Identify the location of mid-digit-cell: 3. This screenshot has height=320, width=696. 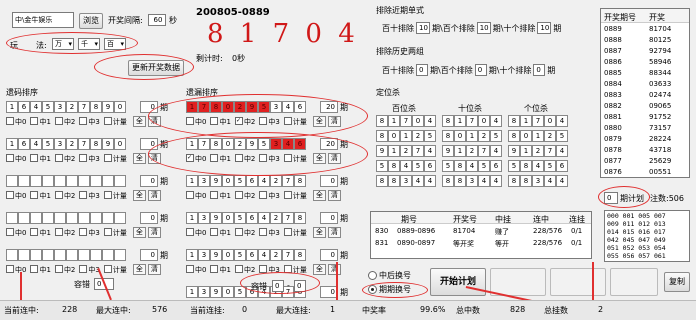
(204, 255).